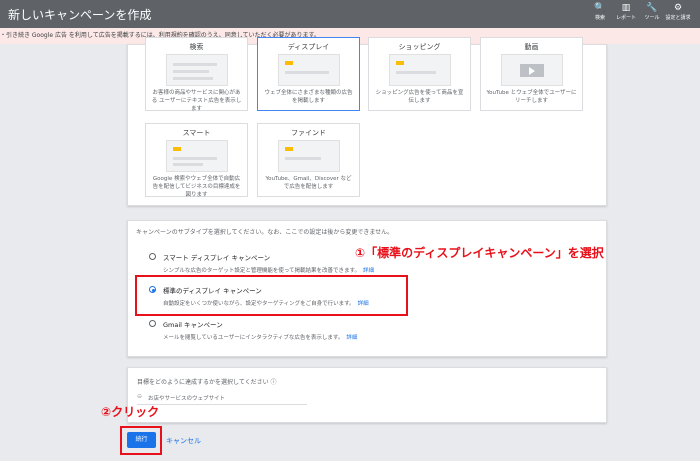 This screenshot has width=700, height=461. What do you see at coordinates (419, 47) in the screenshot?
I see `campaign-type-title: ショッピング` at bounding box center [419, 47].